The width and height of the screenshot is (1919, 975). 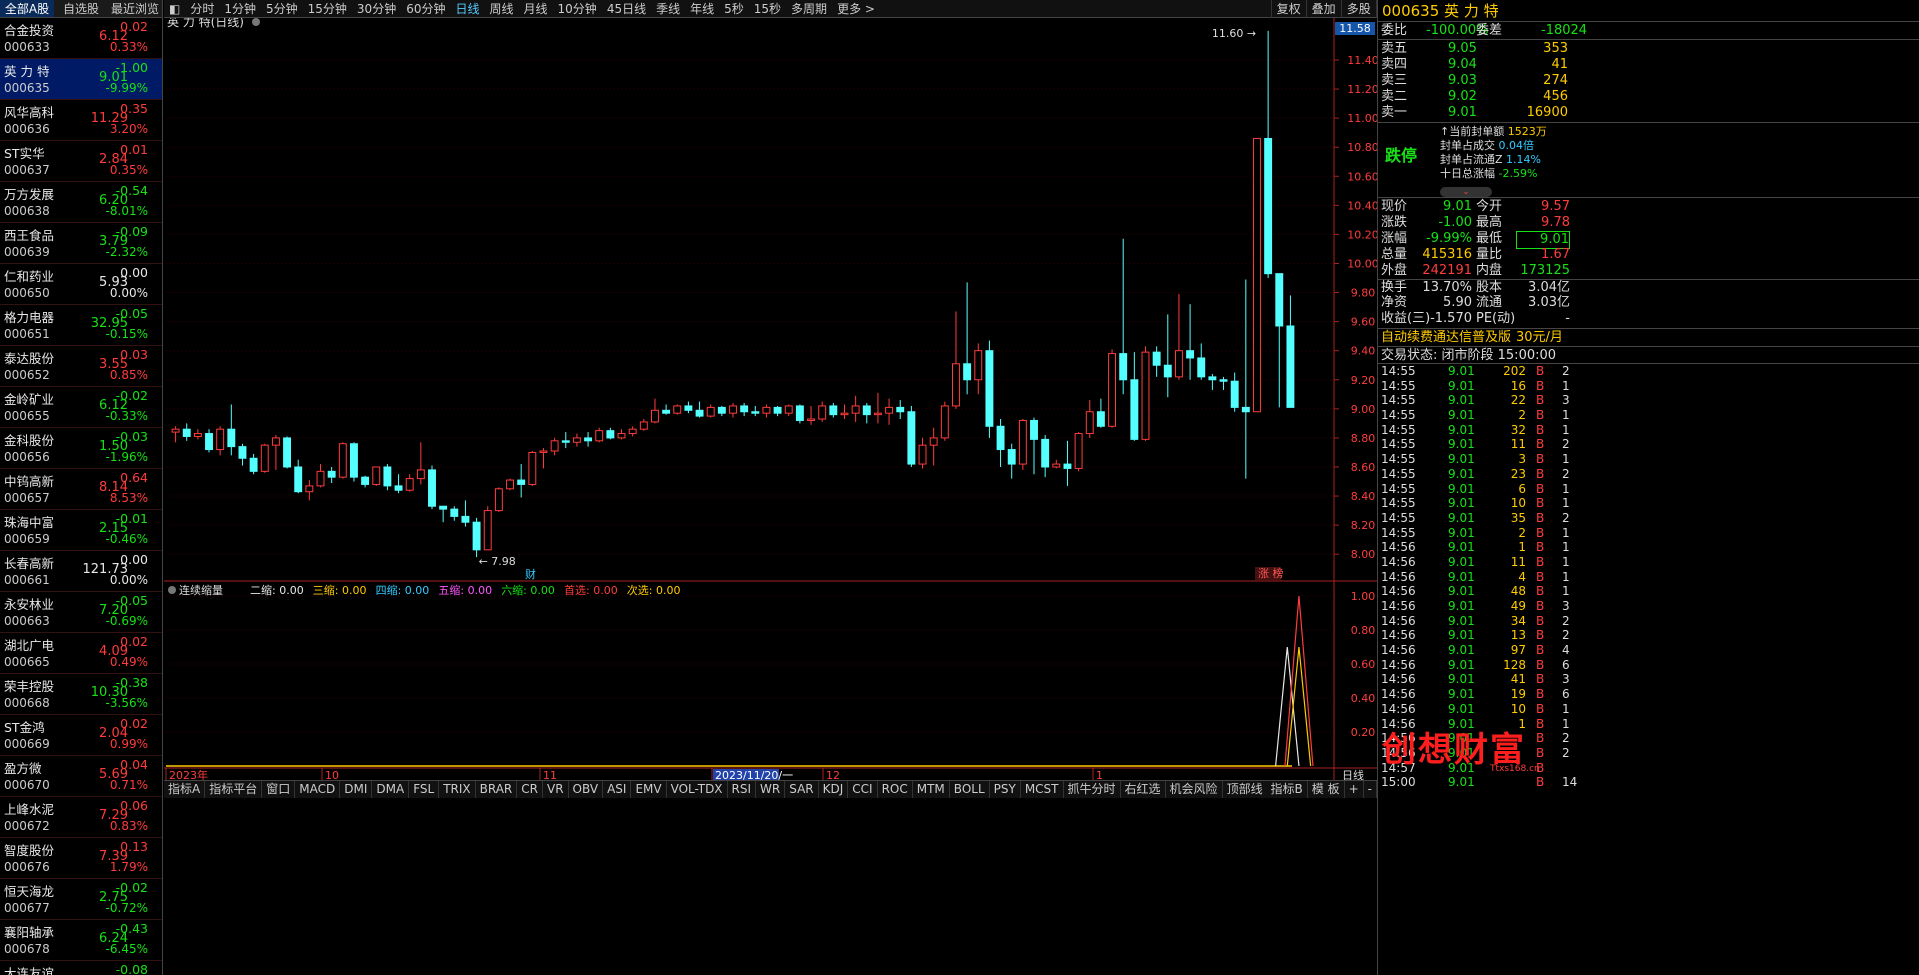 I want to click on indicator-tab: EMV, so click(x=649, y=789).